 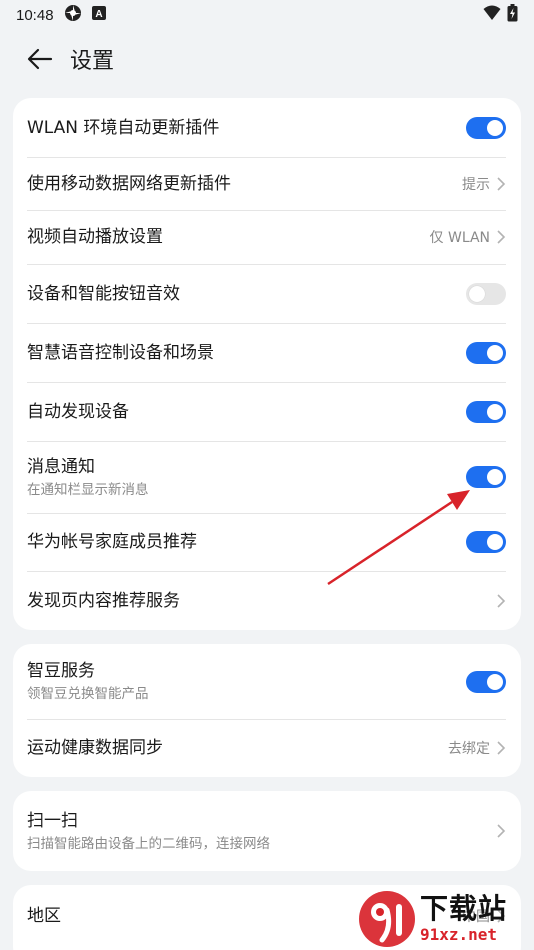 What do you see at coordinates (52, 820) in the screenshot?
I see `row-title: 扫一扫` at bounding box center [52, 820].